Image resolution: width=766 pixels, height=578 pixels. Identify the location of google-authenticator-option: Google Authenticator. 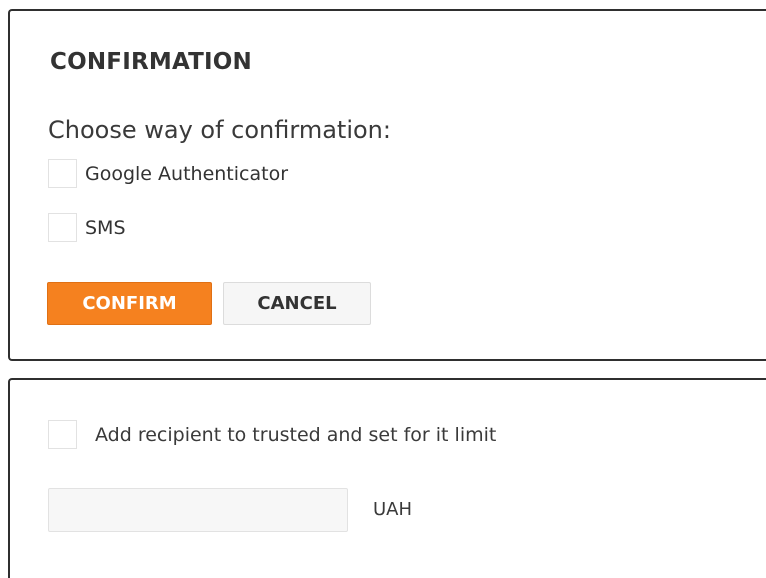
(168, 173).